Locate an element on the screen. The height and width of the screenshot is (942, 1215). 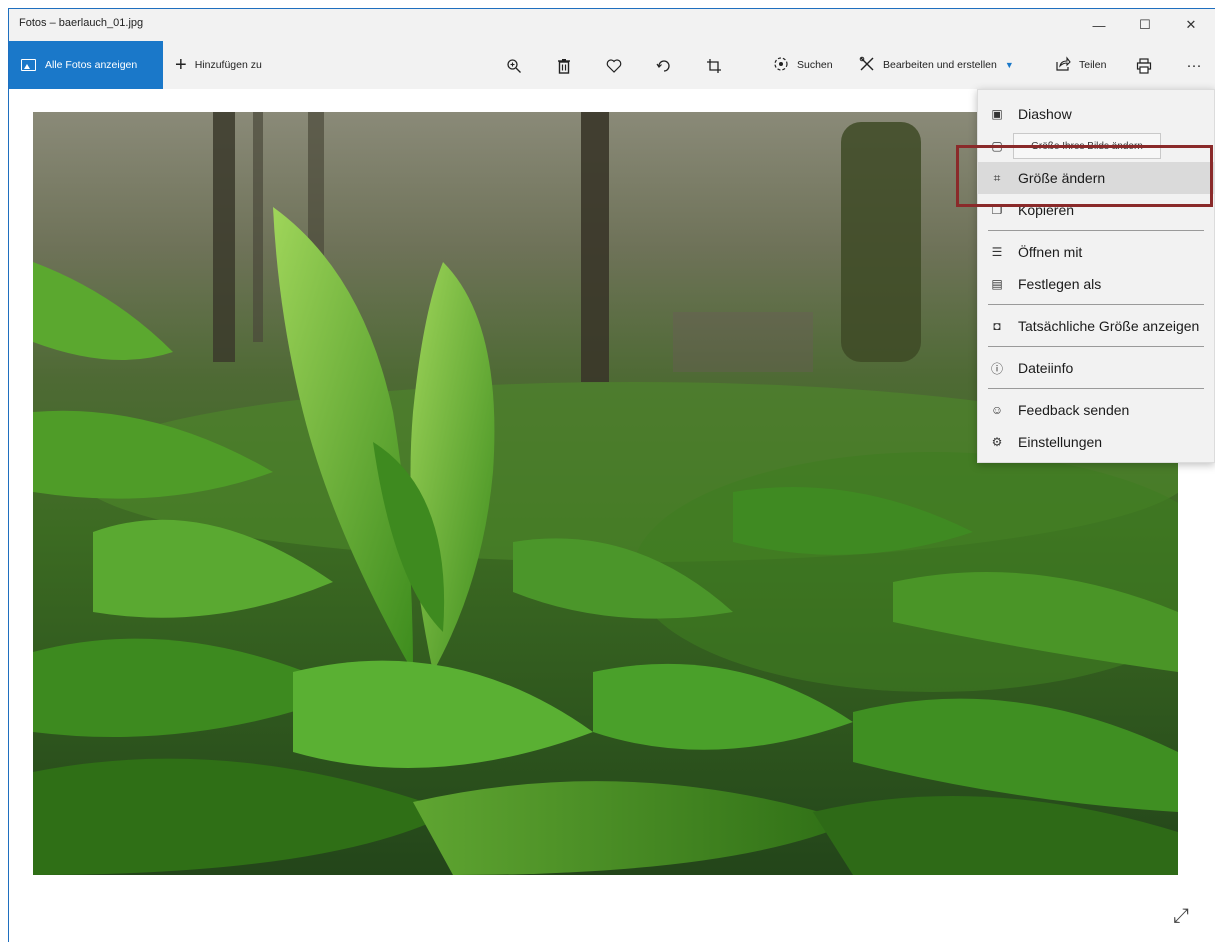
crop-icon is located at coordinates (714, 66).